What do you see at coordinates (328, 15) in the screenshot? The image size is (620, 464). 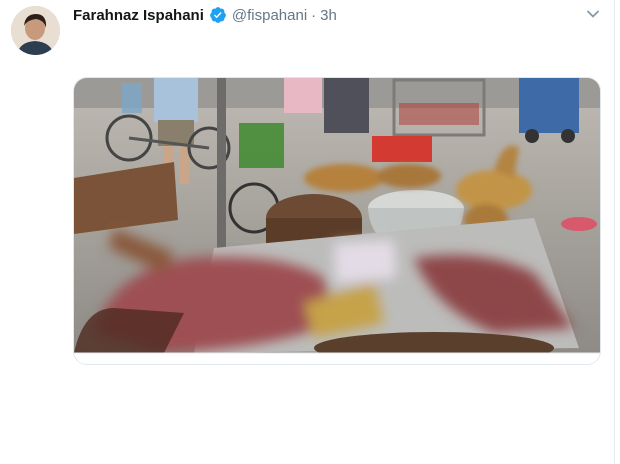 I see `tweet-timestamp: 3h` at bounding box center [328, 15].